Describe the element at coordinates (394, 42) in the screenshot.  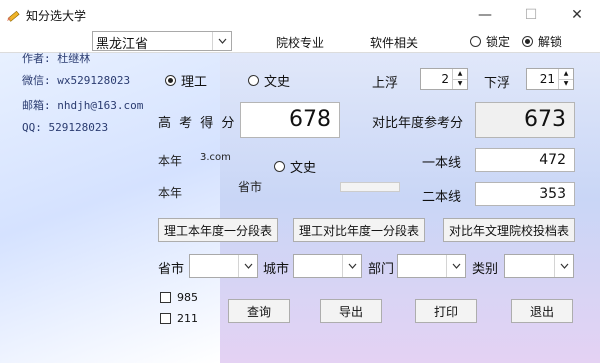
I see `menu-item-software: 软件相关` at that location.